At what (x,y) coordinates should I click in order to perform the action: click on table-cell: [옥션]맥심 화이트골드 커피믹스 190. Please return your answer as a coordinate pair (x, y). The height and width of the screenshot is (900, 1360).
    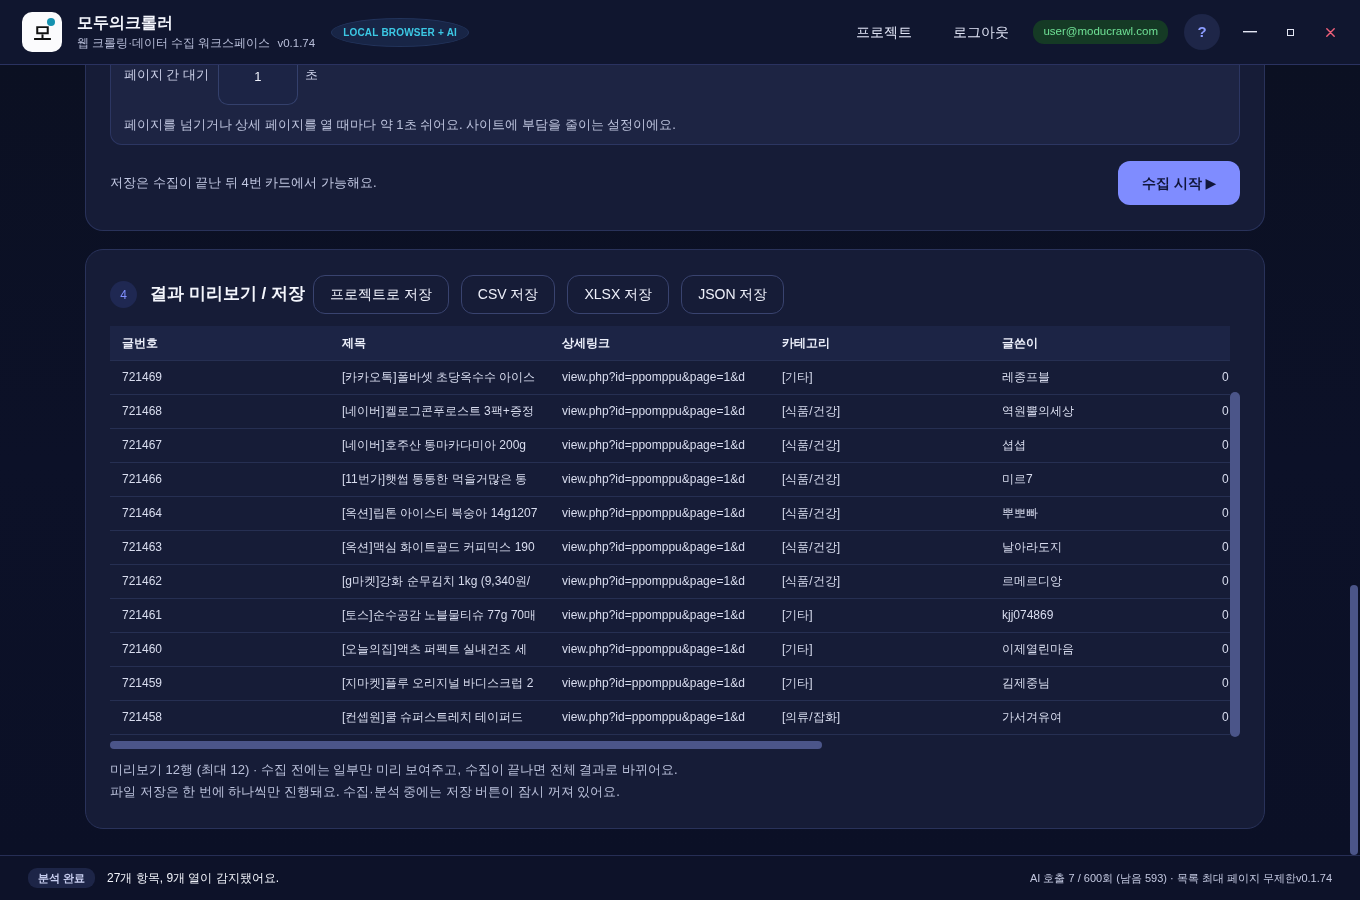
    Looking at the image, I should click on (440, 547).